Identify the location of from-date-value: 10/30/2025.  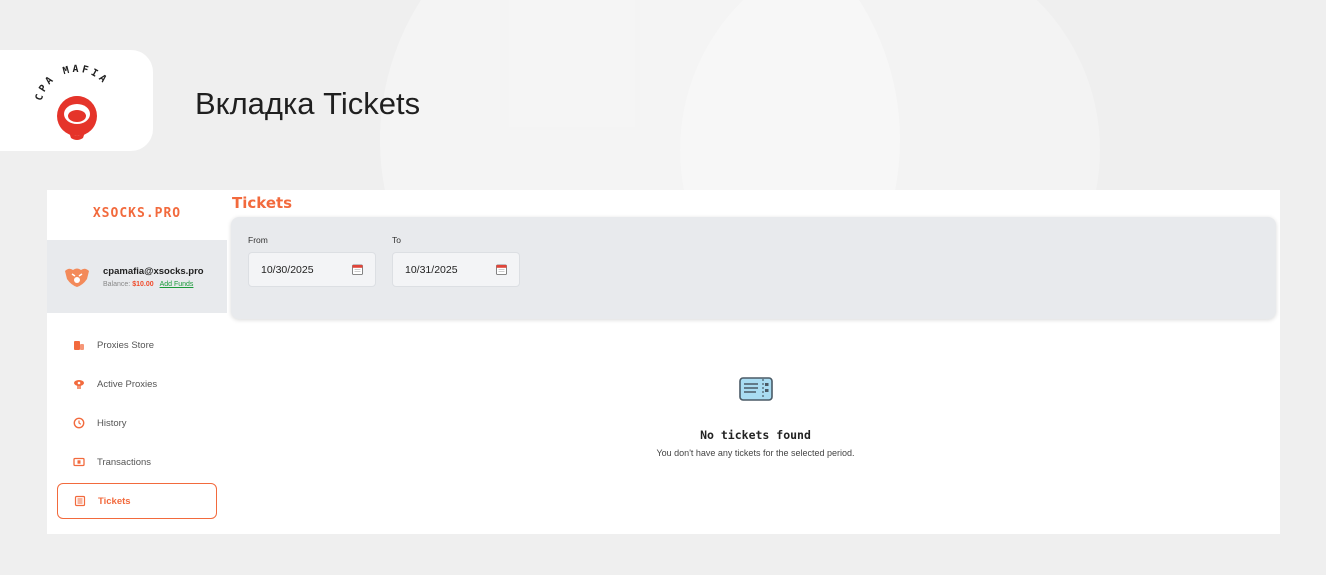
(287, 269).